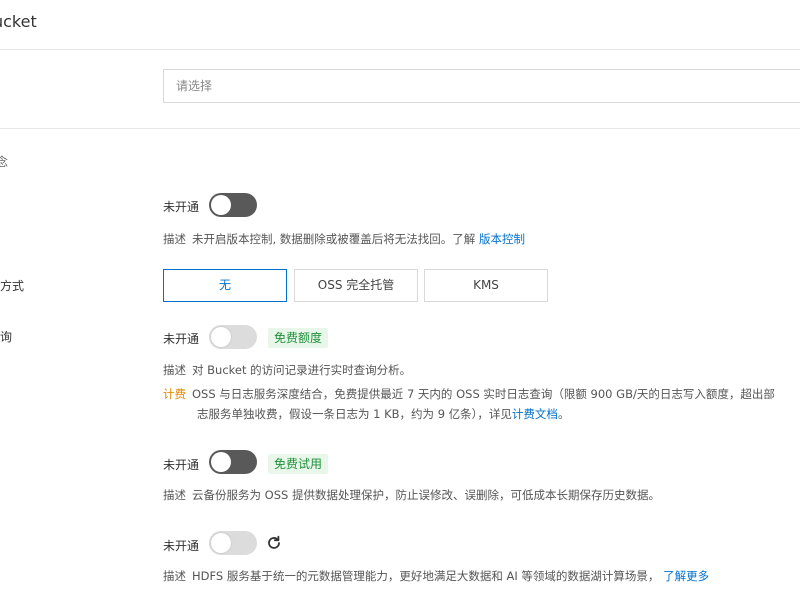 This screenshot has width=800, height=600. What do you see at coordinates (481, 86) in the screenshot?
I see `region-select: 请选择` at bounding box center [481, 86].